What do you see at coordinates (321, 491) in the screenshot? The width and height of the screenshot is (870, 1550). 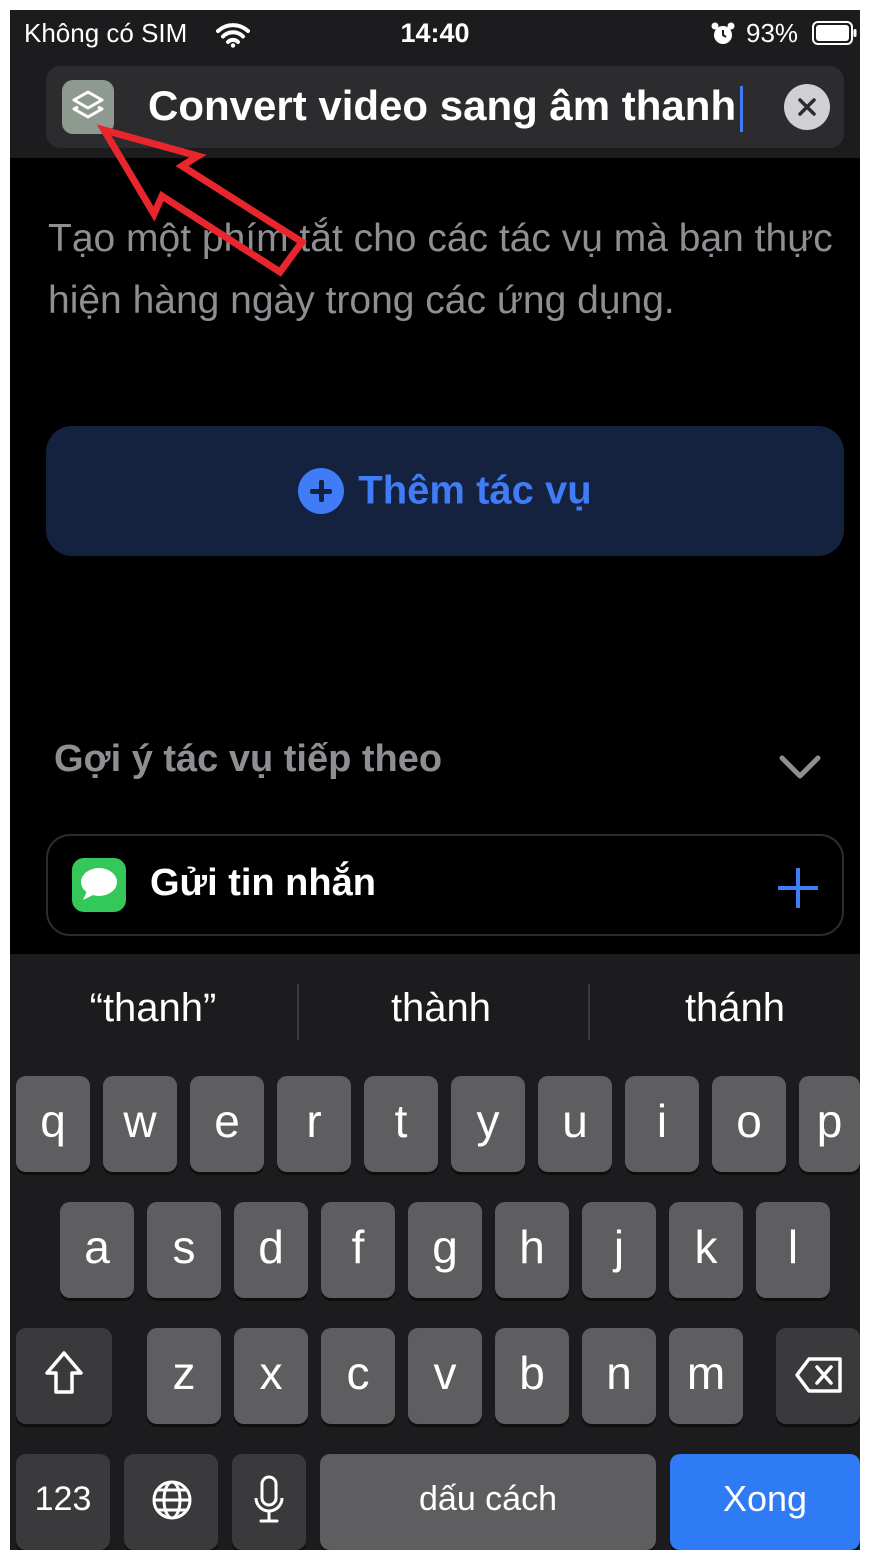 I see `plus-circle-icon` at bounding box center [321, 491].